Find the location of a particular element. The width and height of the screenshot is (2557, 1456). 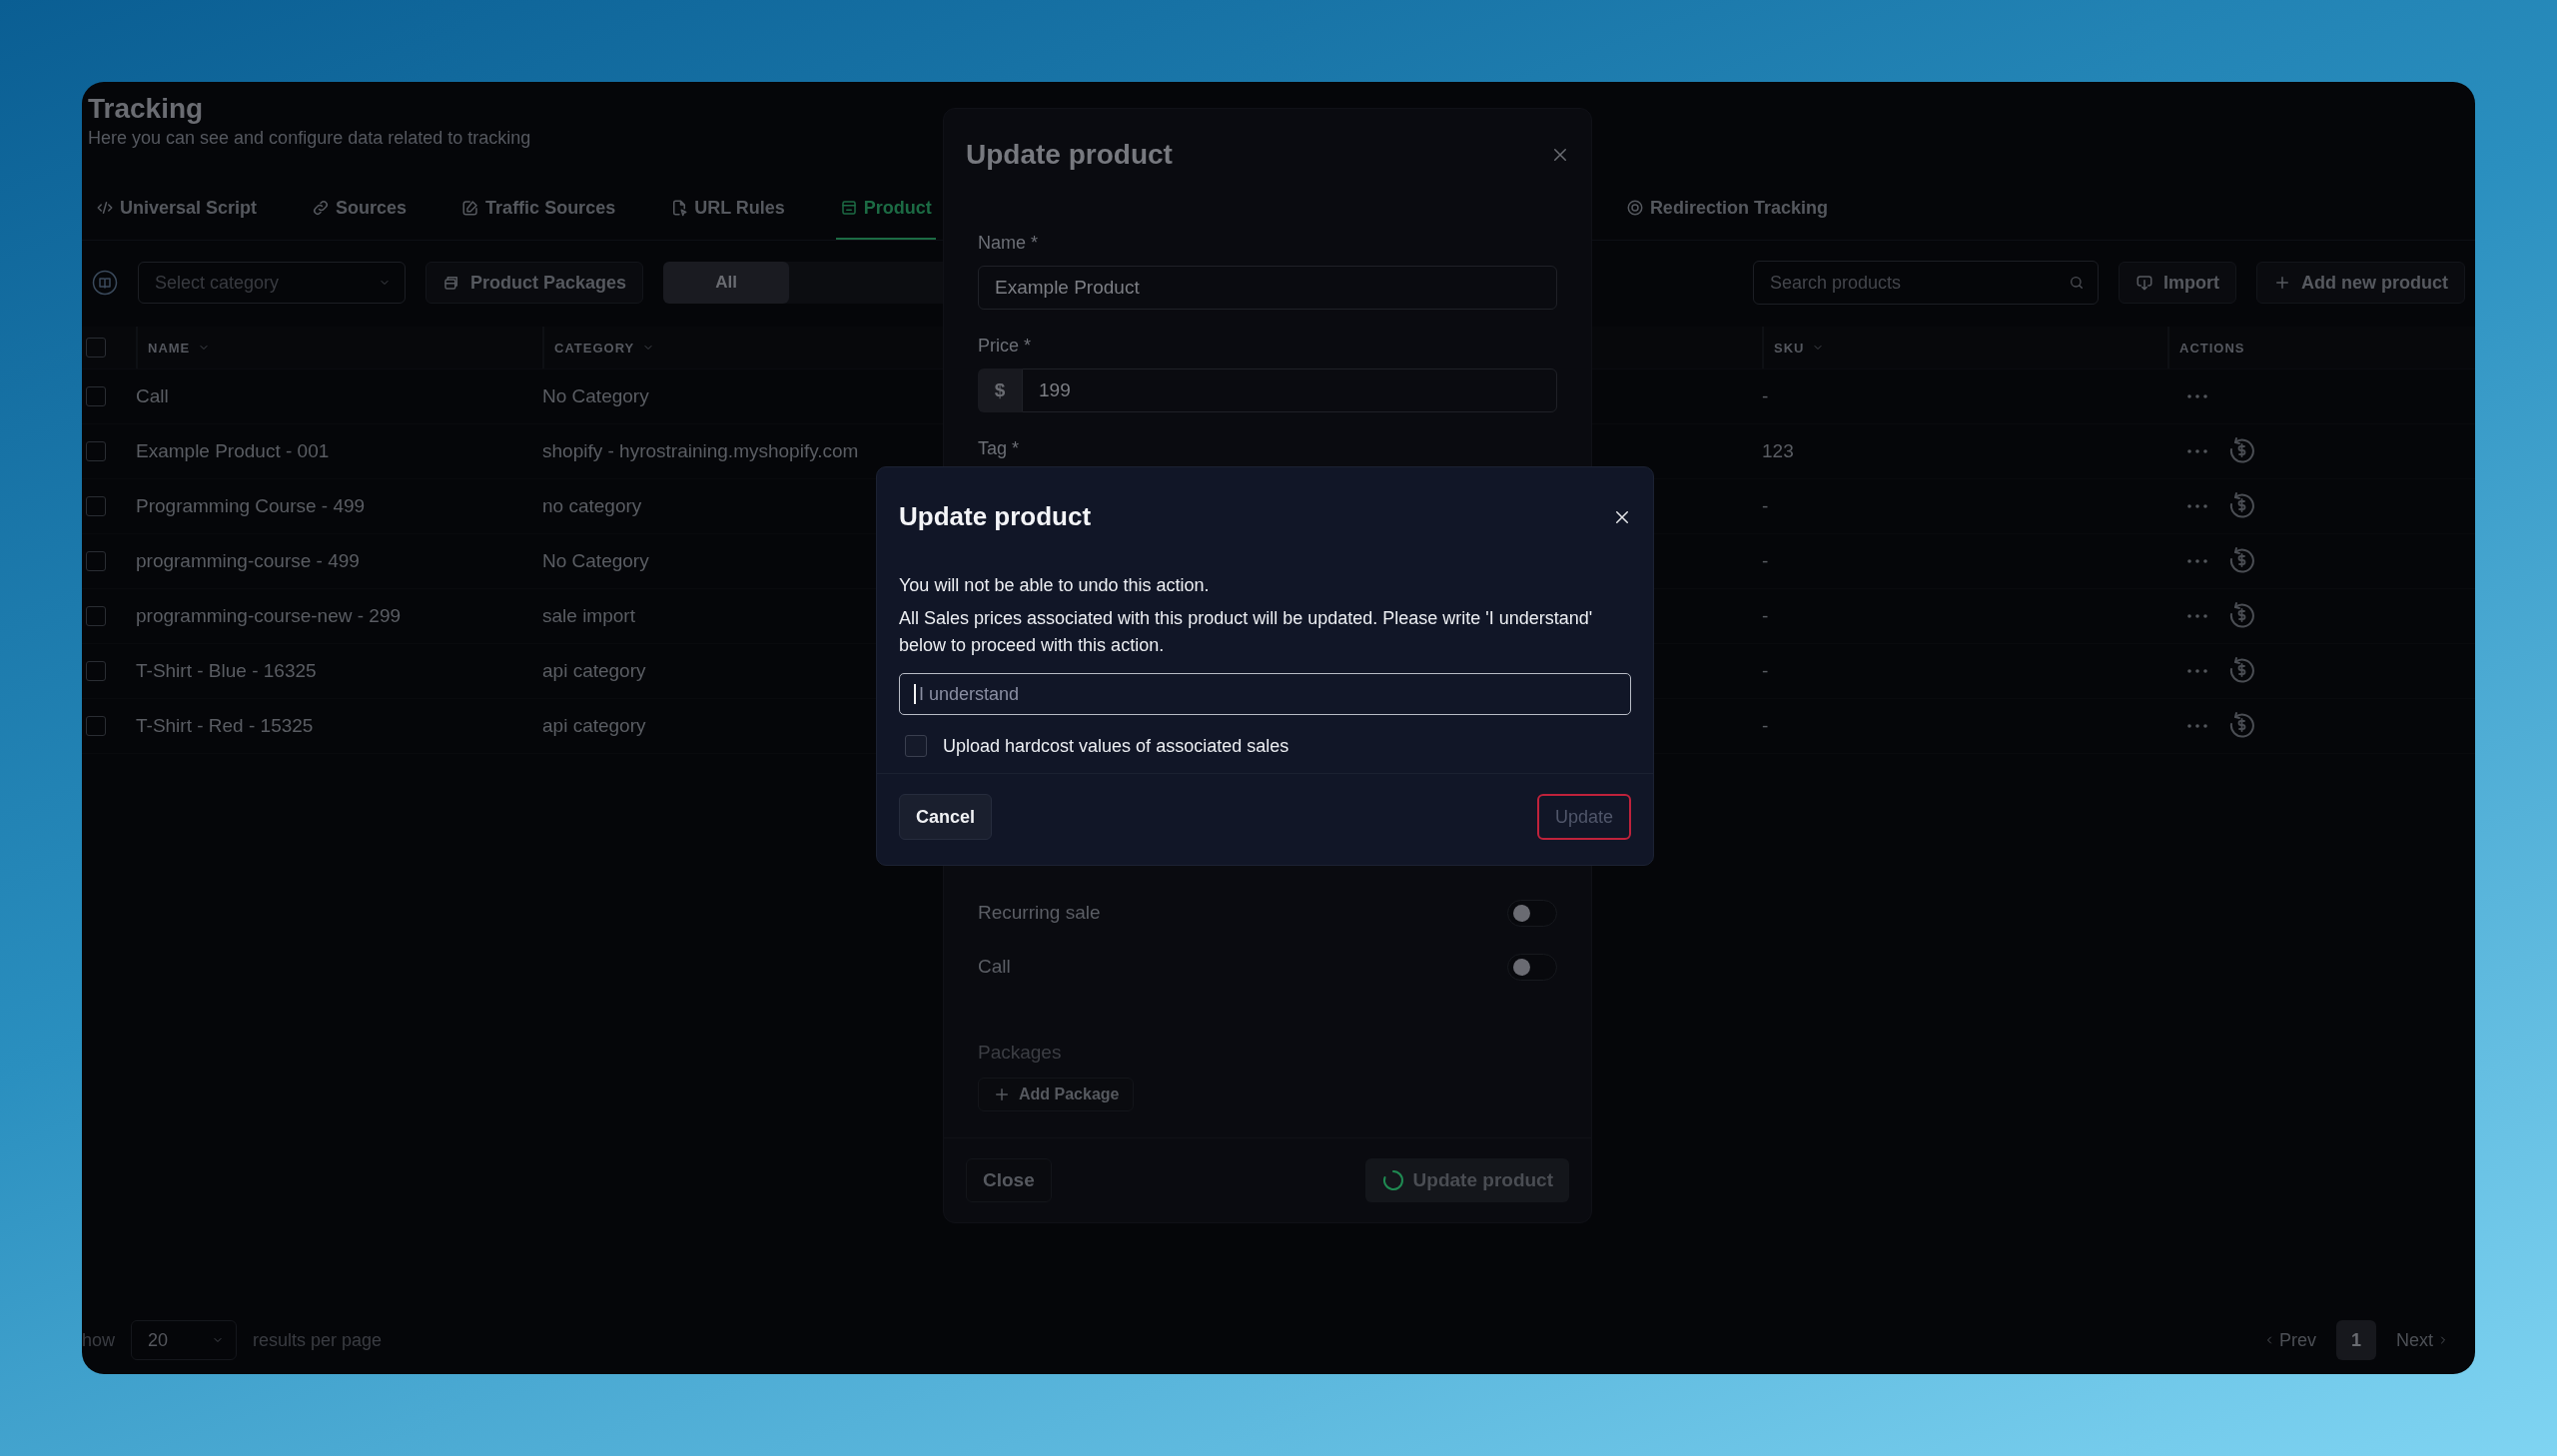

close-button: Close is located at coordinates (1009, 1180).